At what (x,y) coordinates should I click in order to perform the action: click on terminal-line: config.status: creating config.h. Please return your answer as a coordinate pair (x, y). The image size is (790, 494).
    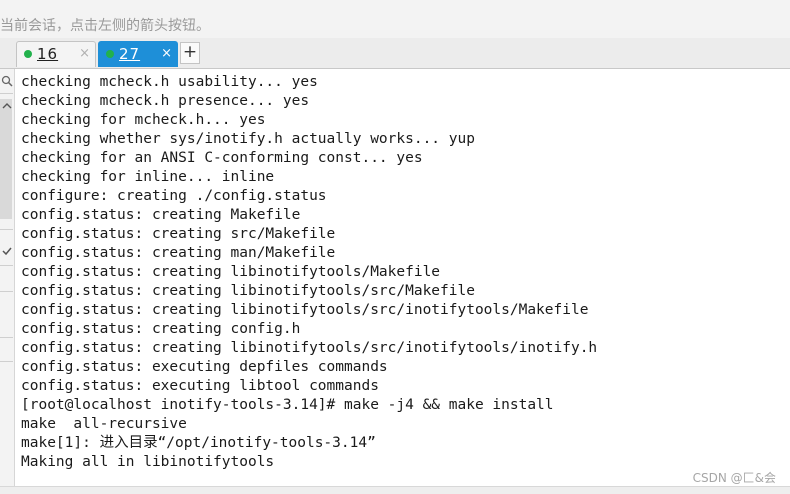
    Looking at the image, I should click on (161, 329).